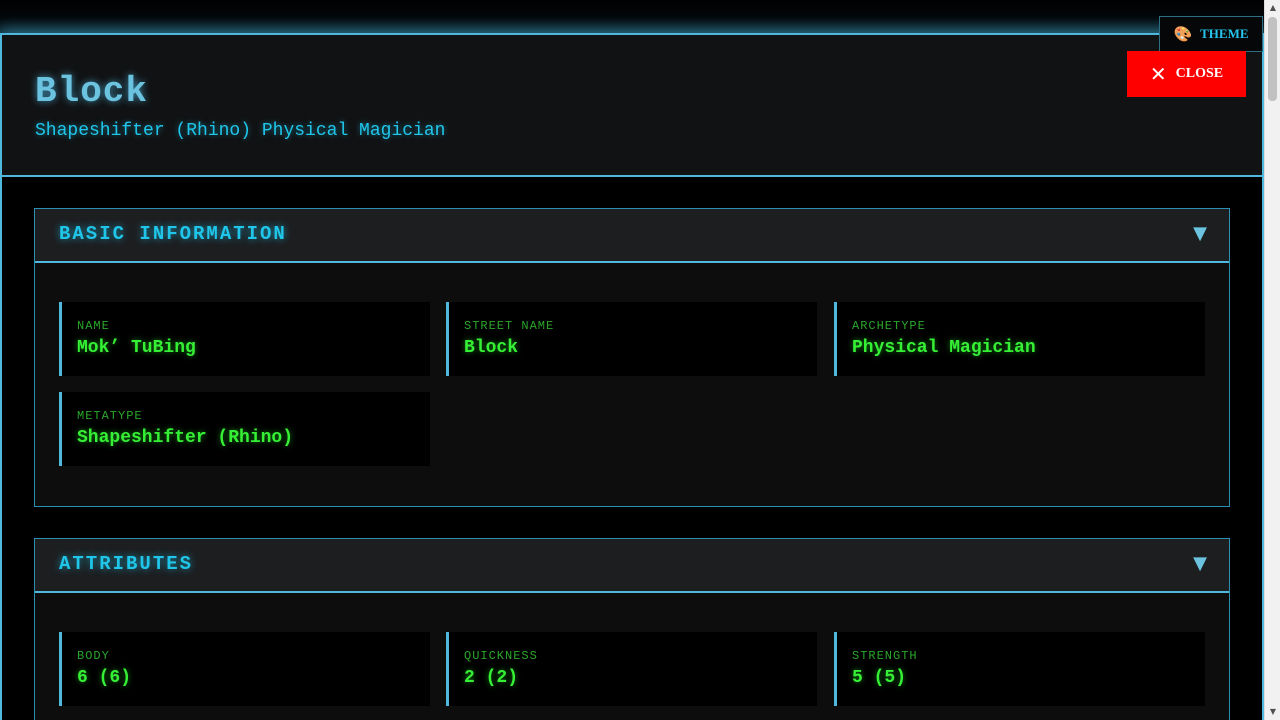  Describe the element at coordinates (632, 17) in the screenshot. I see `top-glow` at that location.